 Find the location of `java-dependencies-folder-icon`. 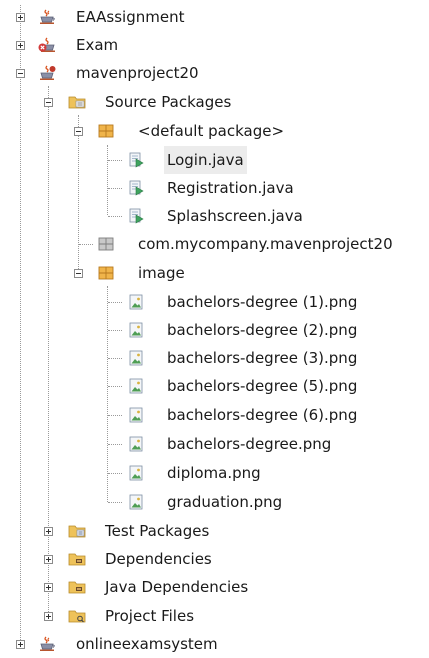

java-dependencies-folder-icon is located at coordinates (77, 587).